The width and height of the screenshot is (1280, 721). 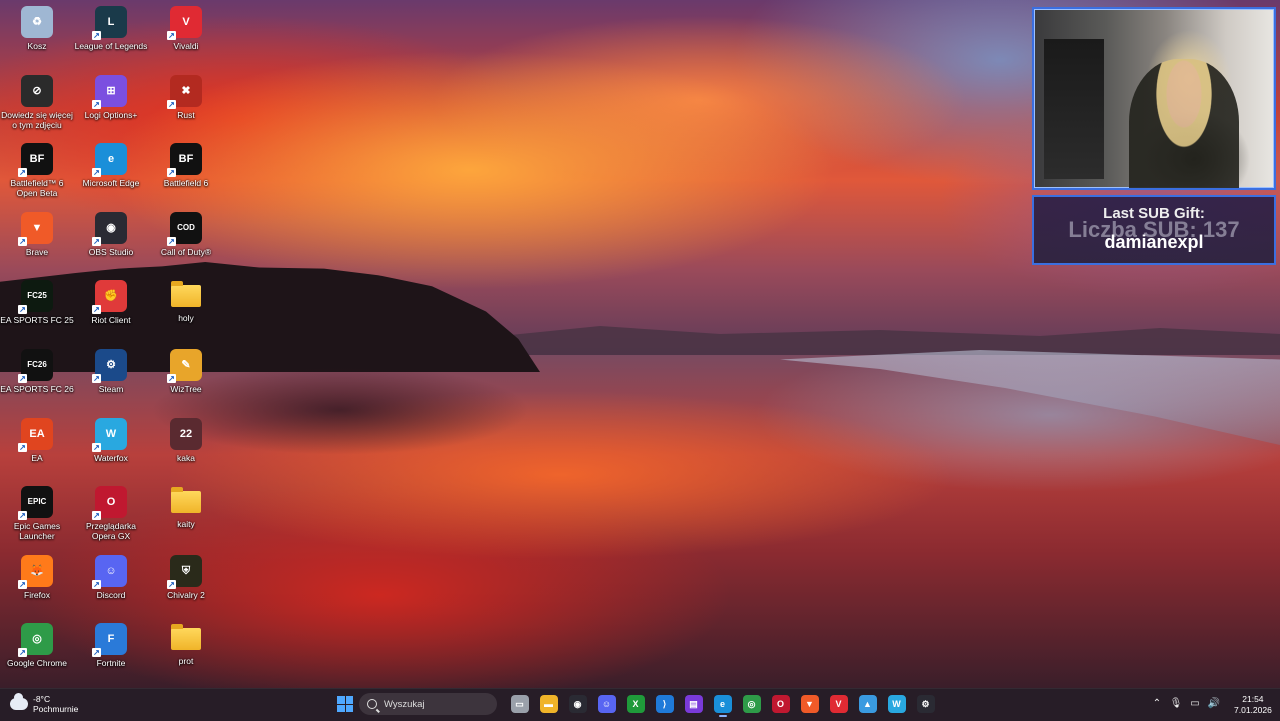 I want to click on desktop-icon-label: Firefox, so click(x=37, y=594).